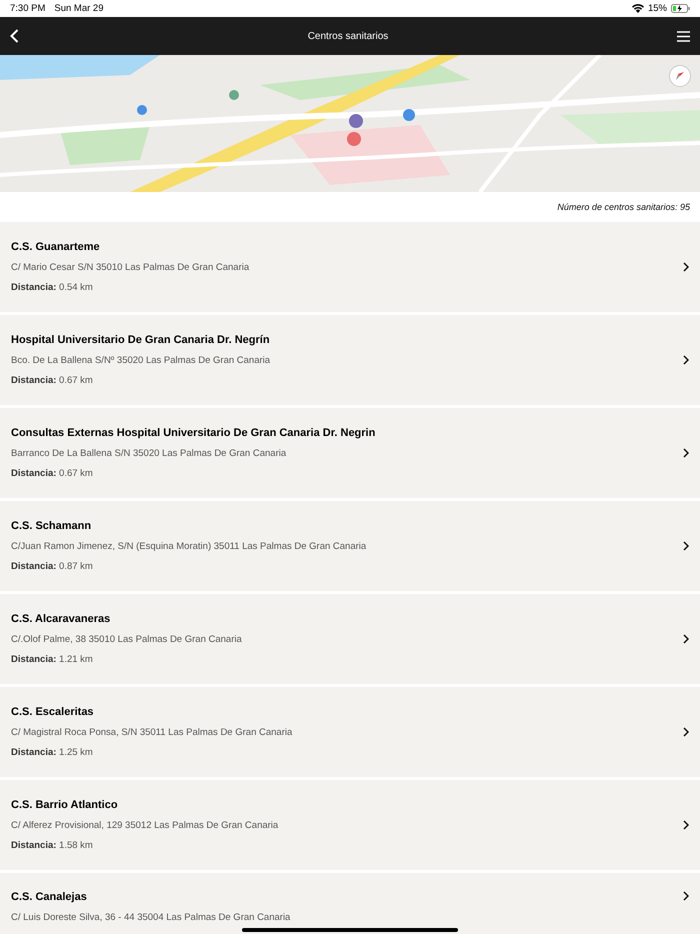  What do you see at coordinates (64, 805) in the screenshot?
I see `center-name: C.S. Barrio Atlantico` at bounding box center [64, 805].